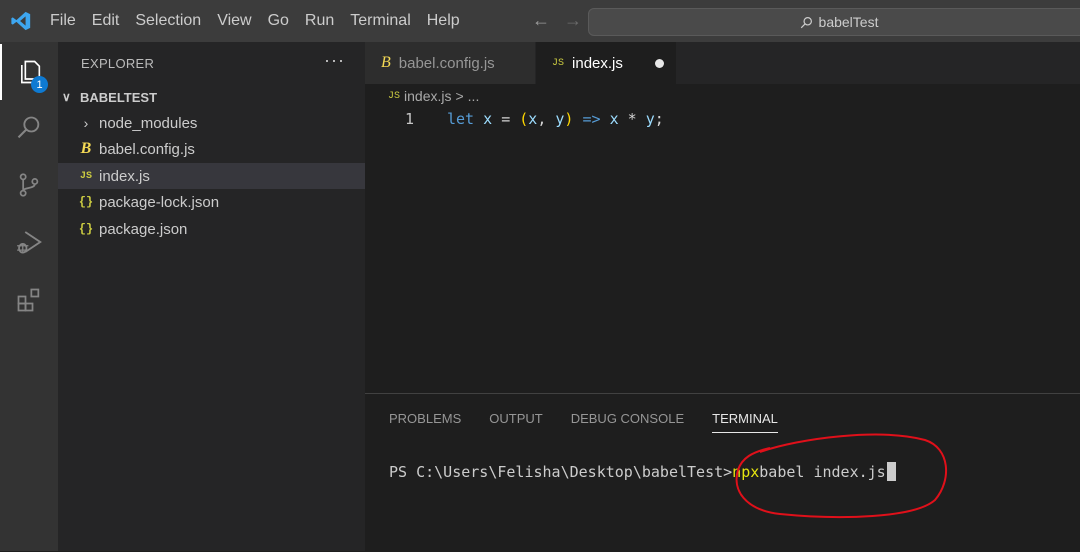 This screenshot has height=552, width=1080. Describe the element at coordinates (542, 119) in the screenshot. I see `token-comma: ,` at that location.